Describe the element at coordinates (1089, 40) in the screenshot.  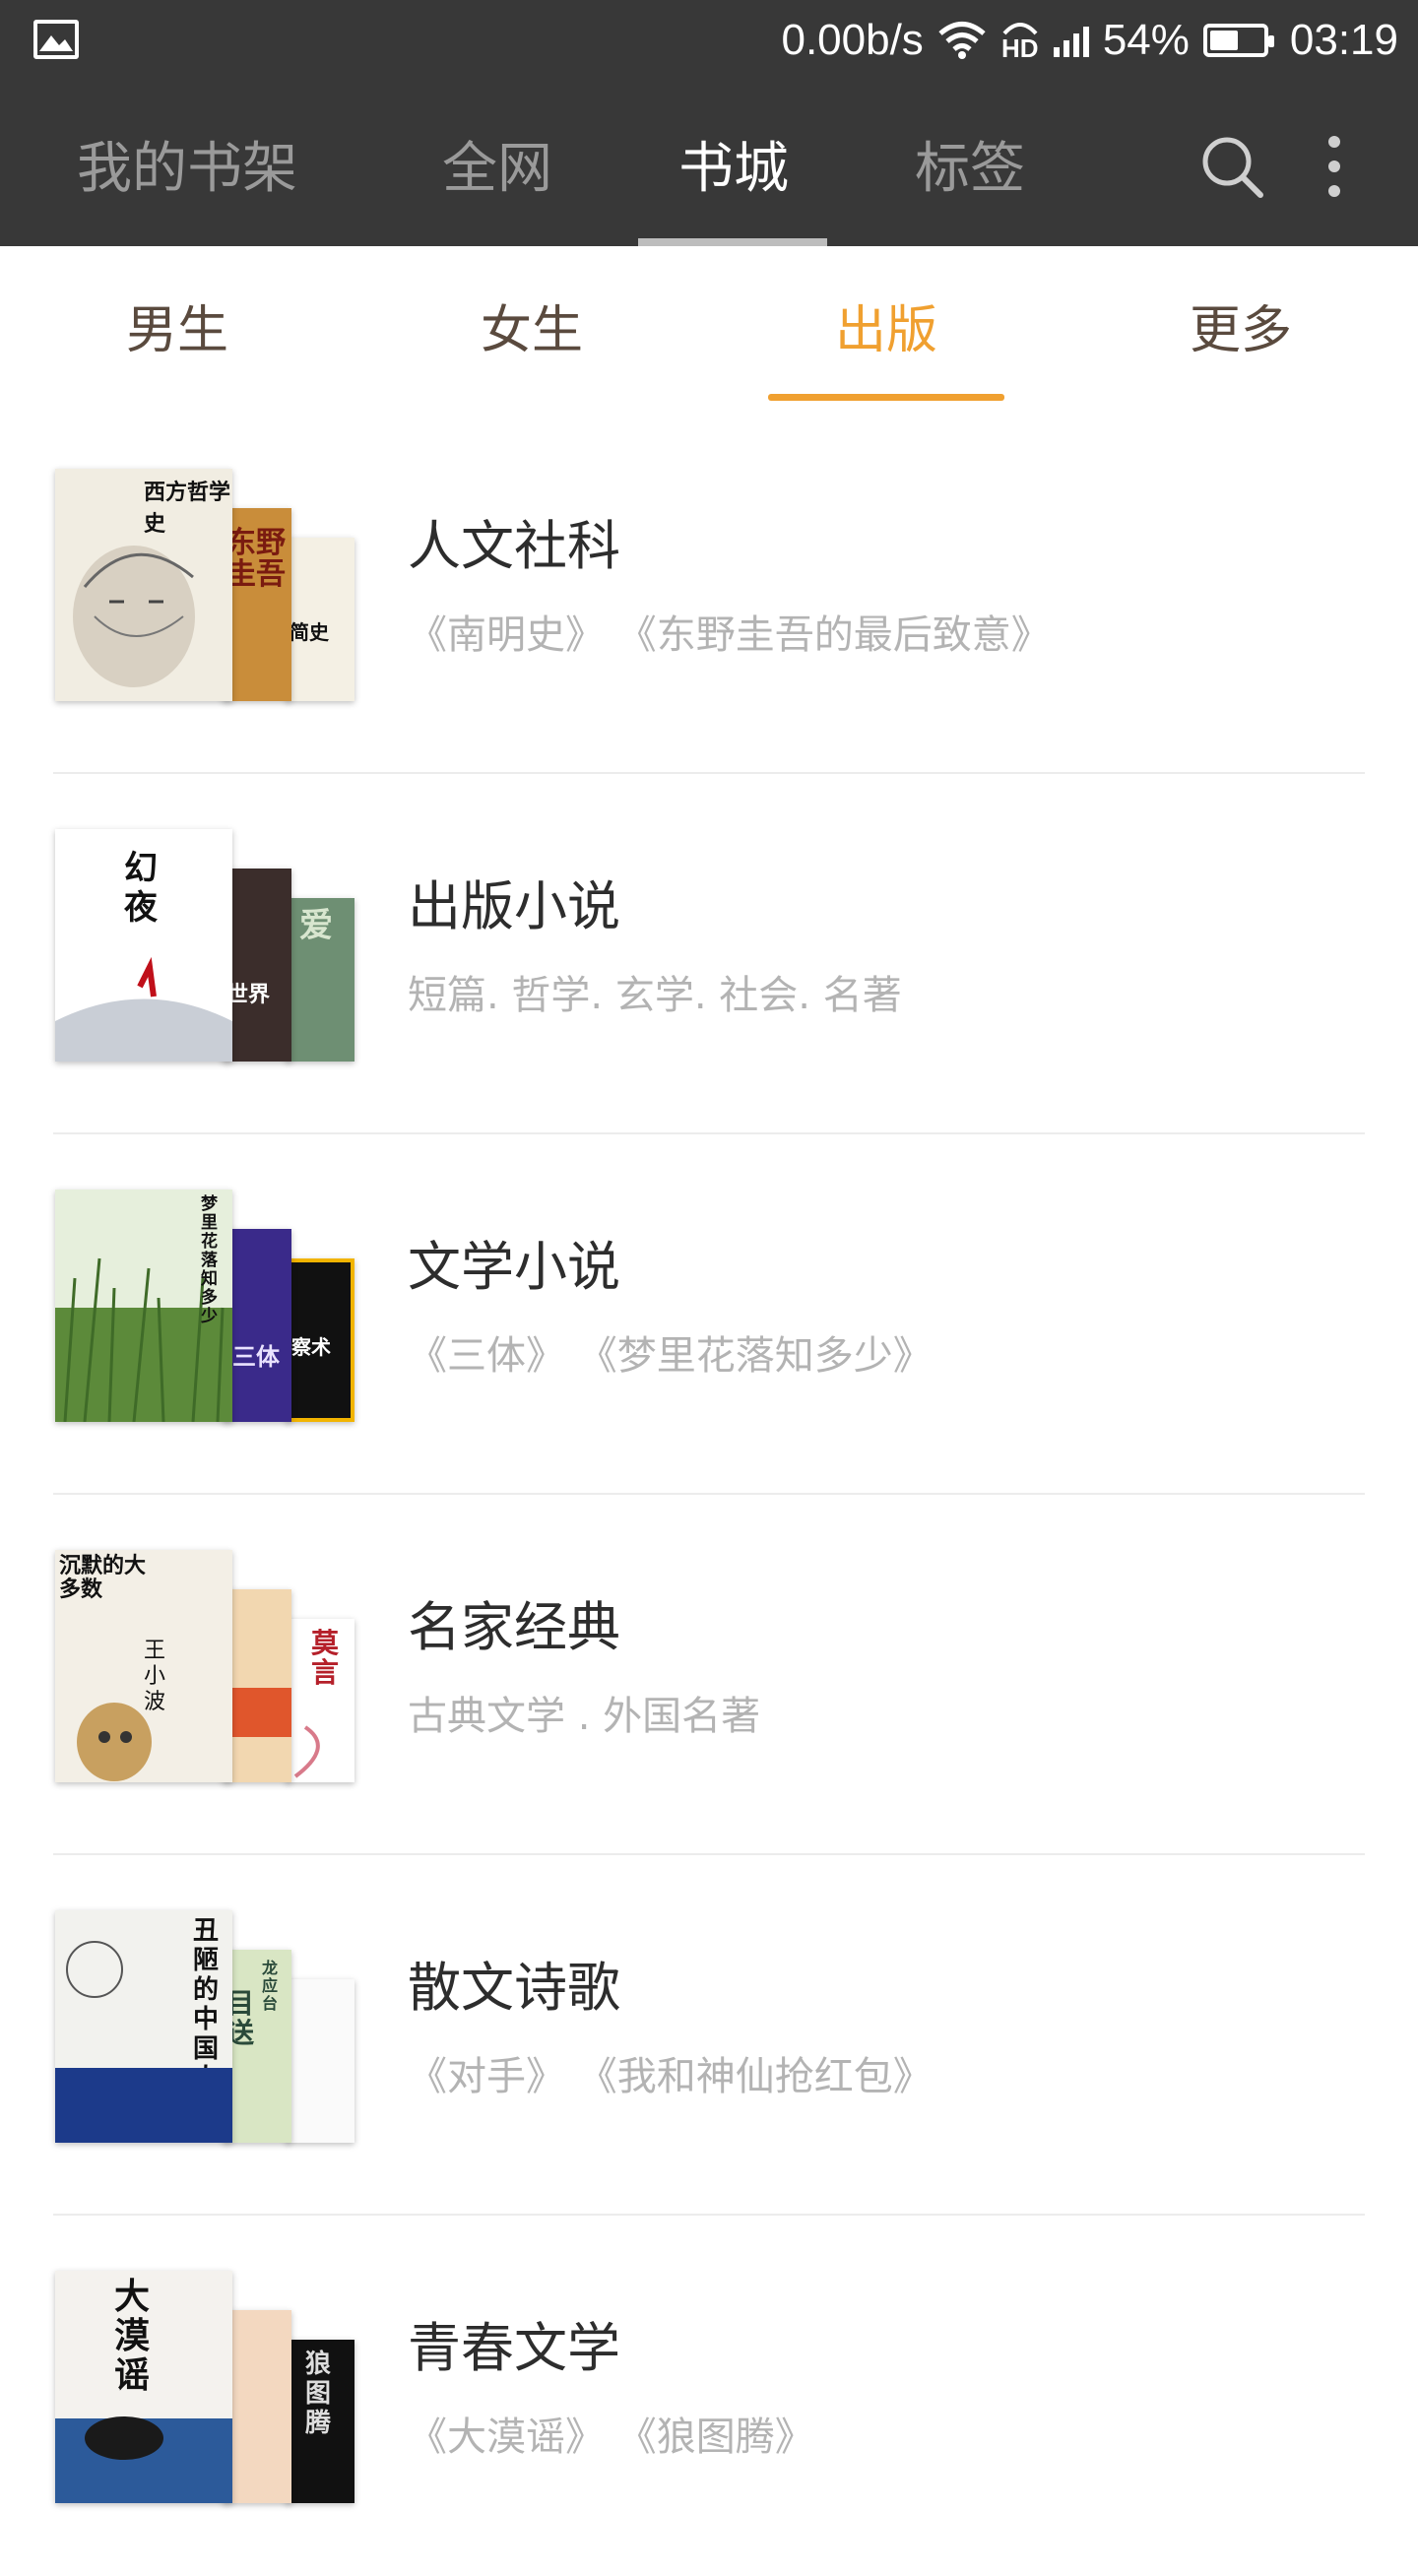
I see `status-right: 0.00b/s HD 54% 03:19` at that location.